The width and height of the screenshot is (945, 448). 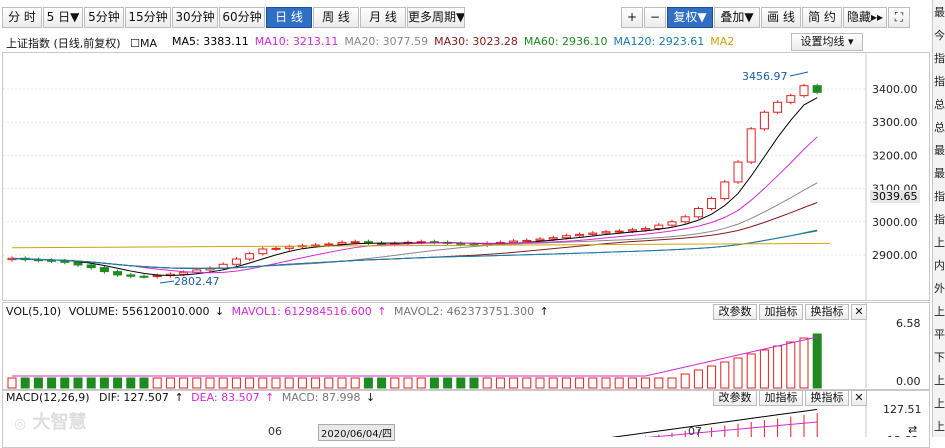 I want to click on right-column-char-14: 平, so click(x=939, y=334).